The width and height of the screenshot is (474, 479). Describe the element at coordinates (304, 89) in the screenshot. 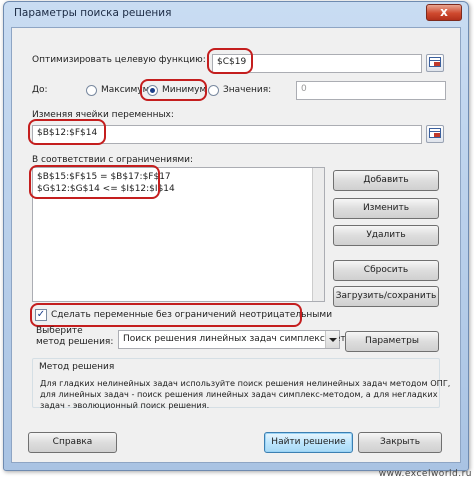

I see `target-value: 0` at that location.